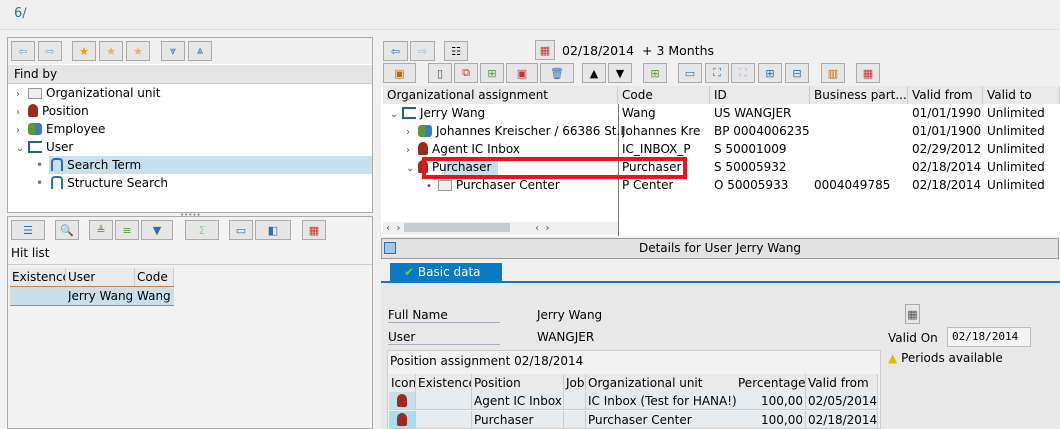 The height and width of the screenshot is (429, 1060). What do you see at coordinates (664, 95) in the screenshot?
I see `col-code: Code` at bounding box center [664, 95].